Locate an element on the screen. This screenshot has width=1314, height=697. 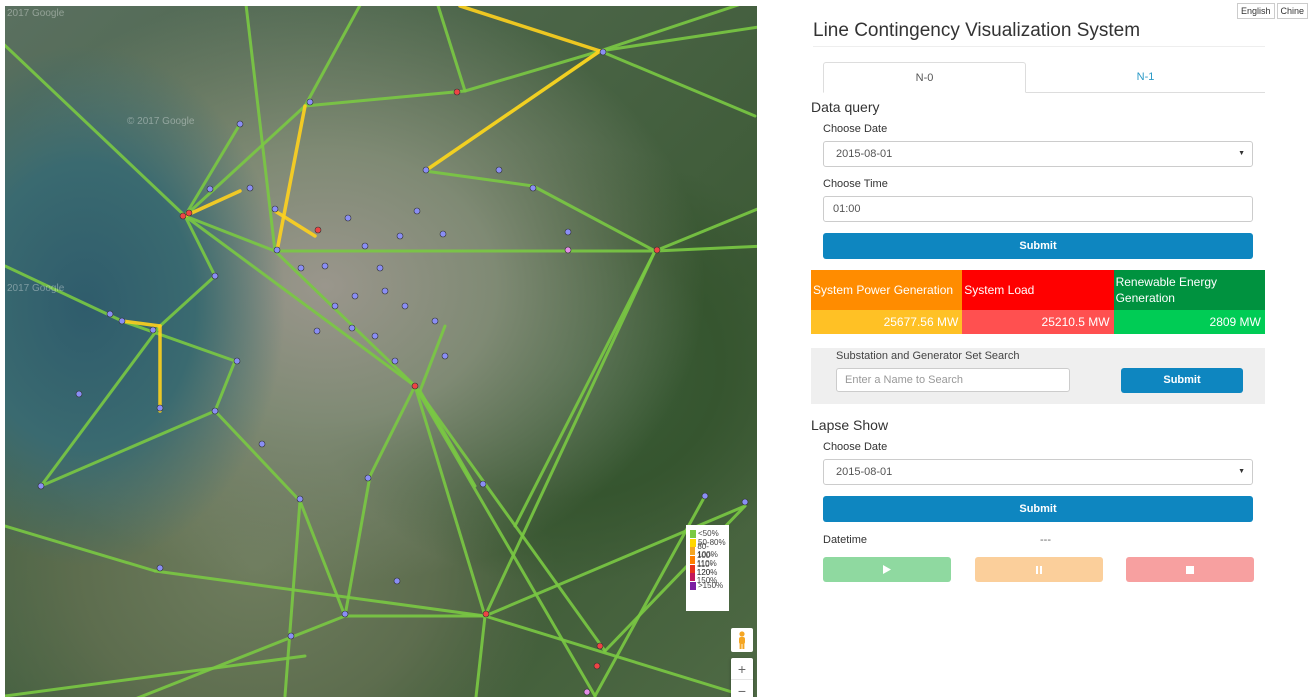
street-view-pegman-icon is located at coordinates (742, 640).